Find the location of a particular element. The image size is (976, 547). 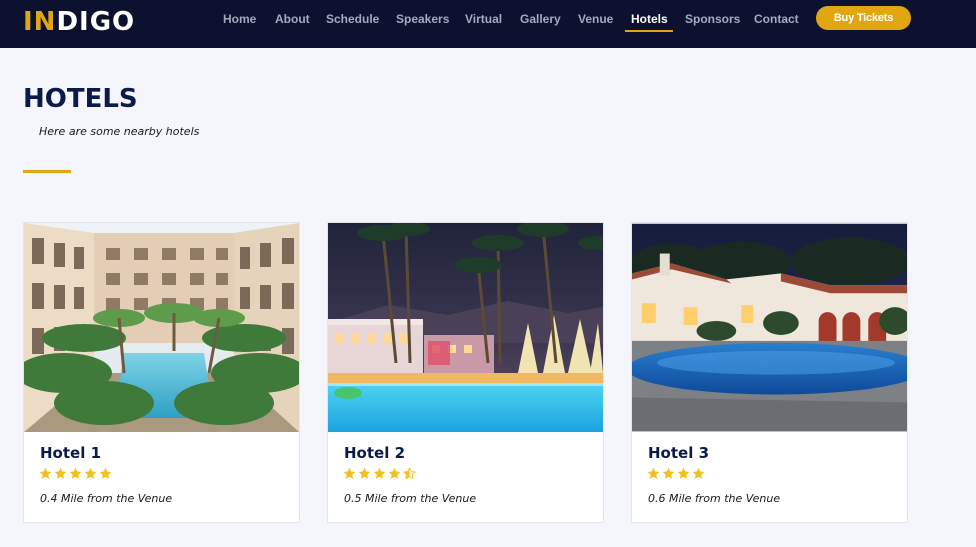

hotel-1-distance: 0.4 Mile from the Venue is located at coordinates (106, 498).